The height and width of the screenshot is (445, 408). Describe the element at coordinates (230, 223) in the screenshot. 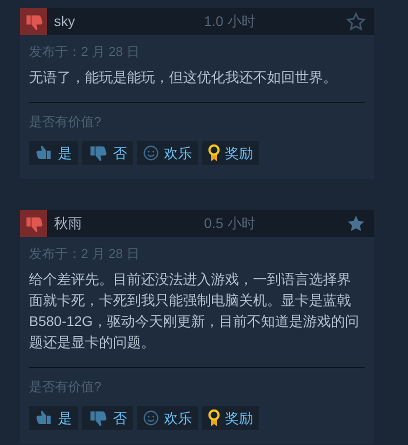

I see `playtime-text: 0.5 小时` at that location.